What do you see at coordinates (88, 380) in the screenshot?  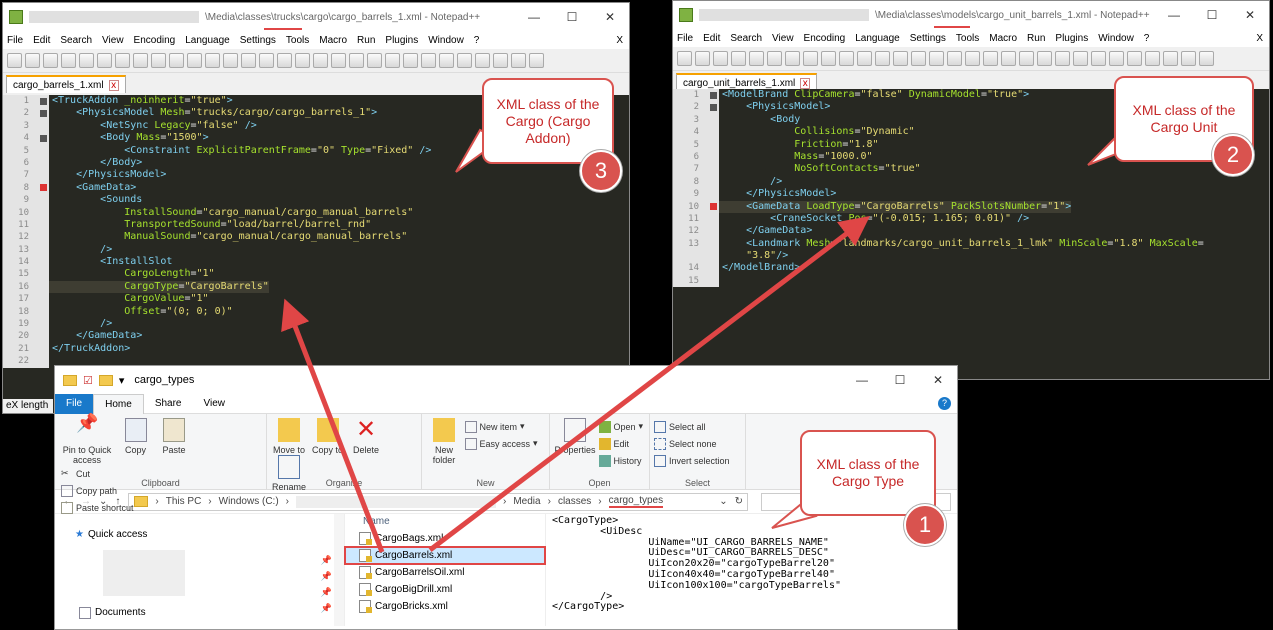 I see `quick-access-toolbar-icon: ☑` at bounding box center [88, 380].